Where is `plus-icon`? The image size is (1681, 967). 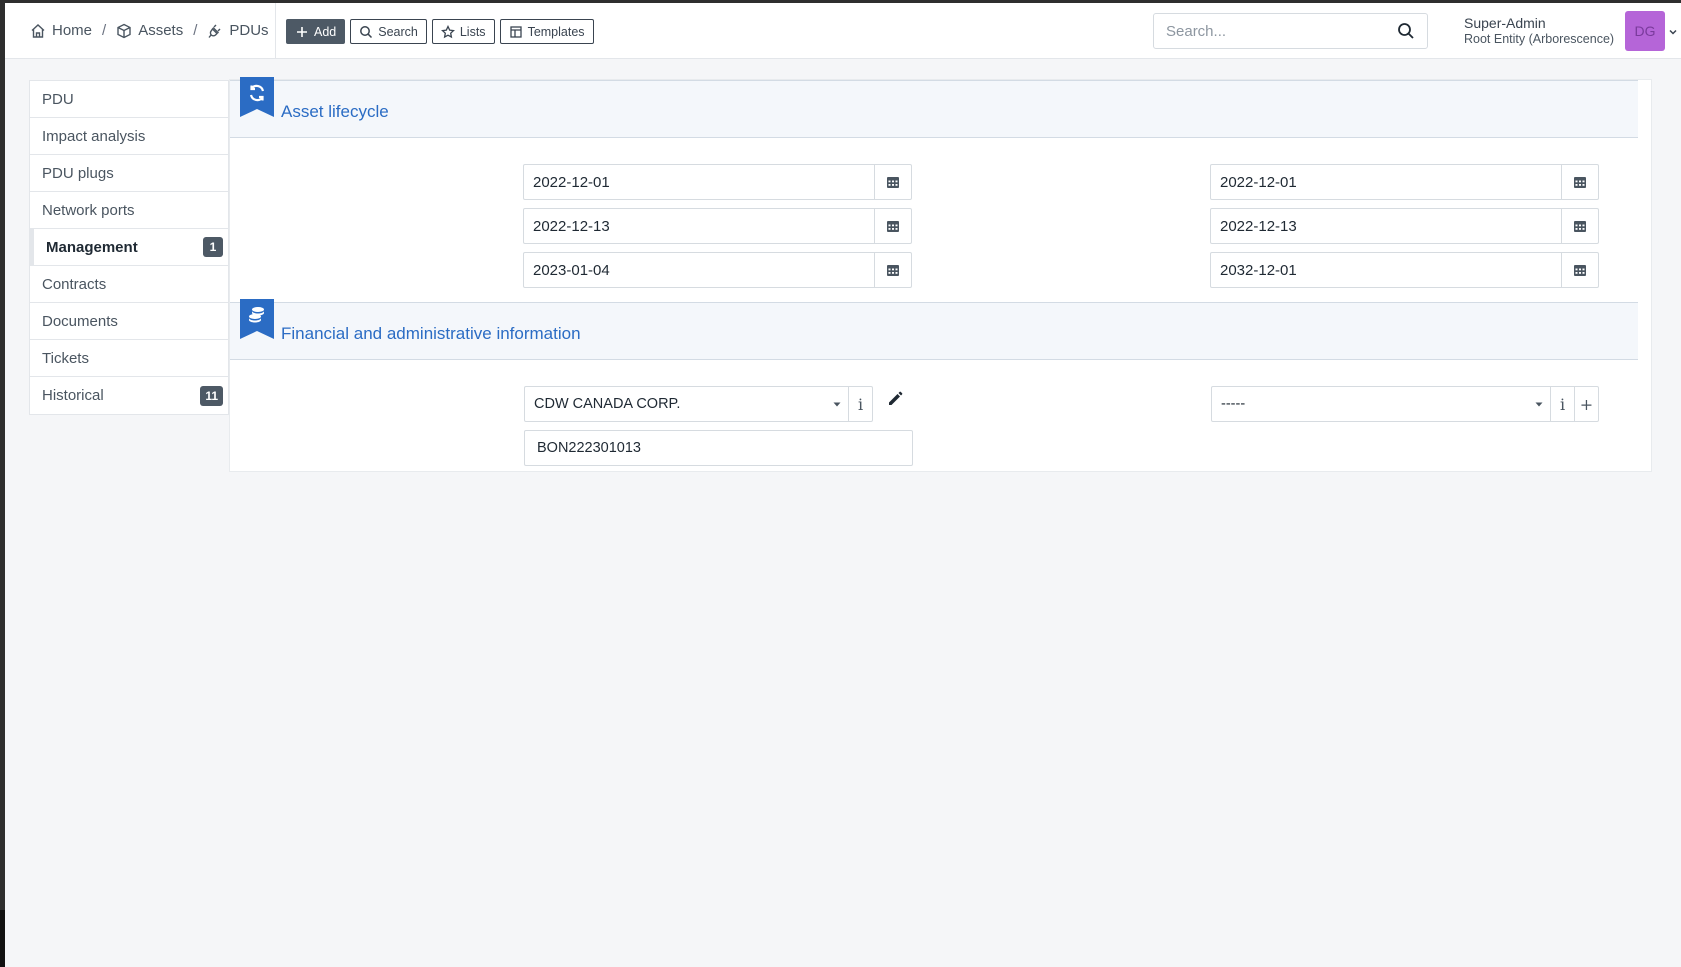
plus-icon is located at coordinates (302, 31).